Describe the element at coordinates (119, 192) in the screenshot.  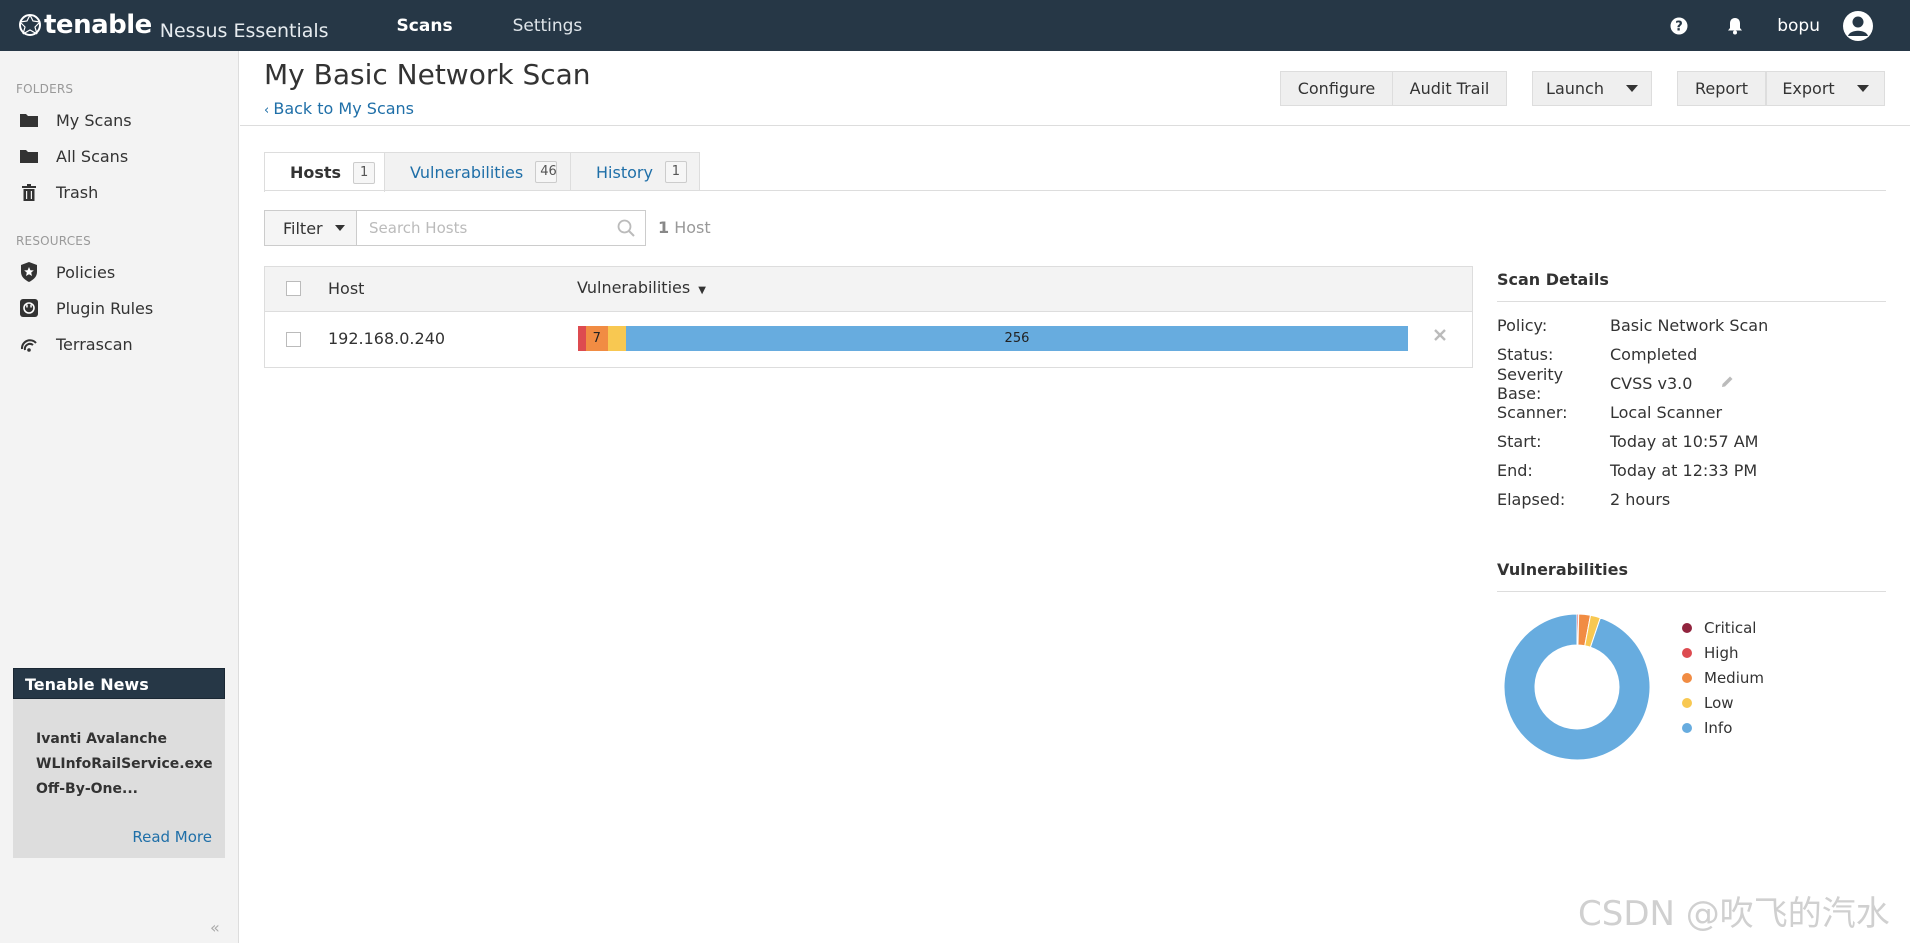
I see `sidebar-item-trash: Trash` at that location.